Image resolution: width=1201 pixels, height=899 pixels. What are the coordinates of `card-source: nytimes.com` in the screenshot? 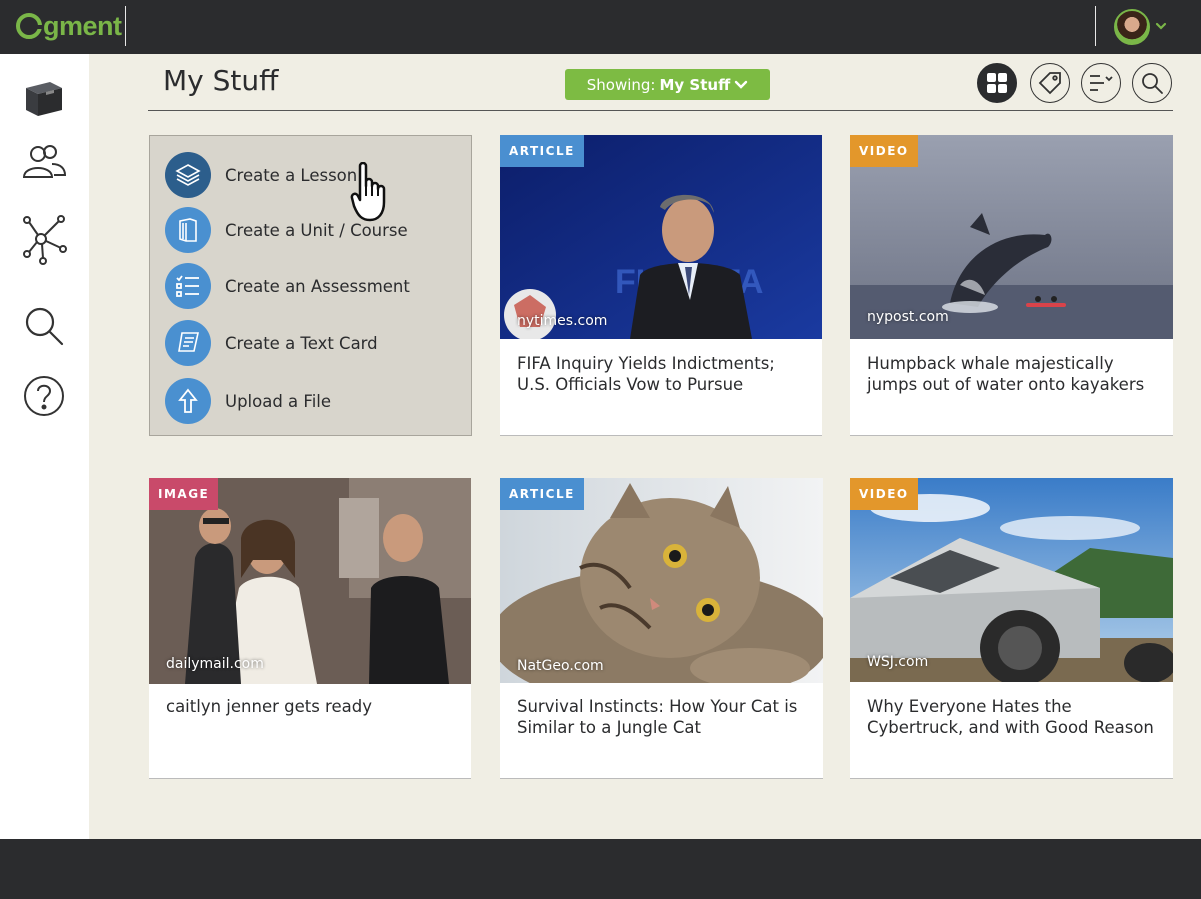 It's located at (562, 321).